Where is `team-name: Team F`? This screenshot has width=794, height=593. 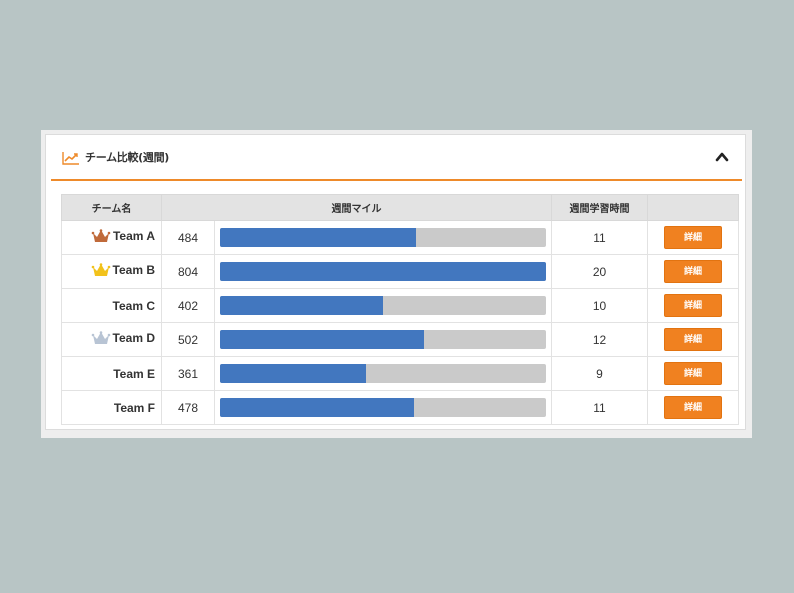 team-name: Team F is located at coordinates (134, 407).